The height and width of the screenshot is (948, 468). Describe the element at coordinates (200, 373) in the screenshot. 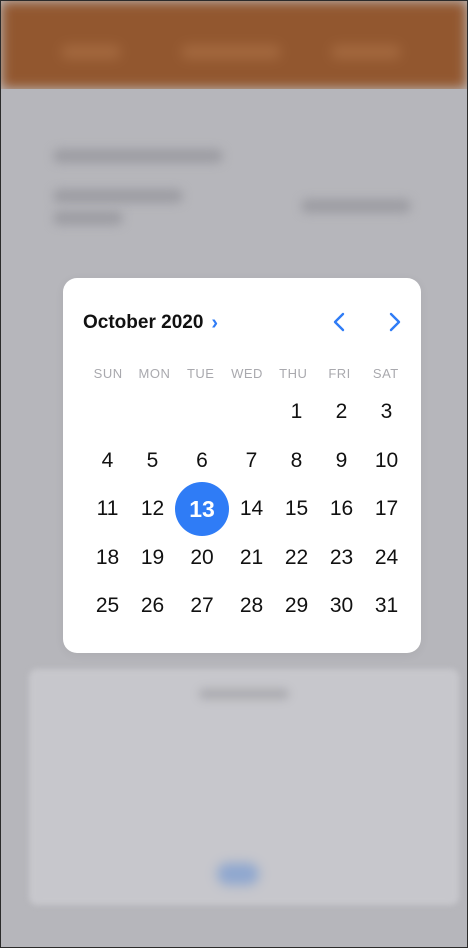

I see `weekday-label: TUE` at that location.